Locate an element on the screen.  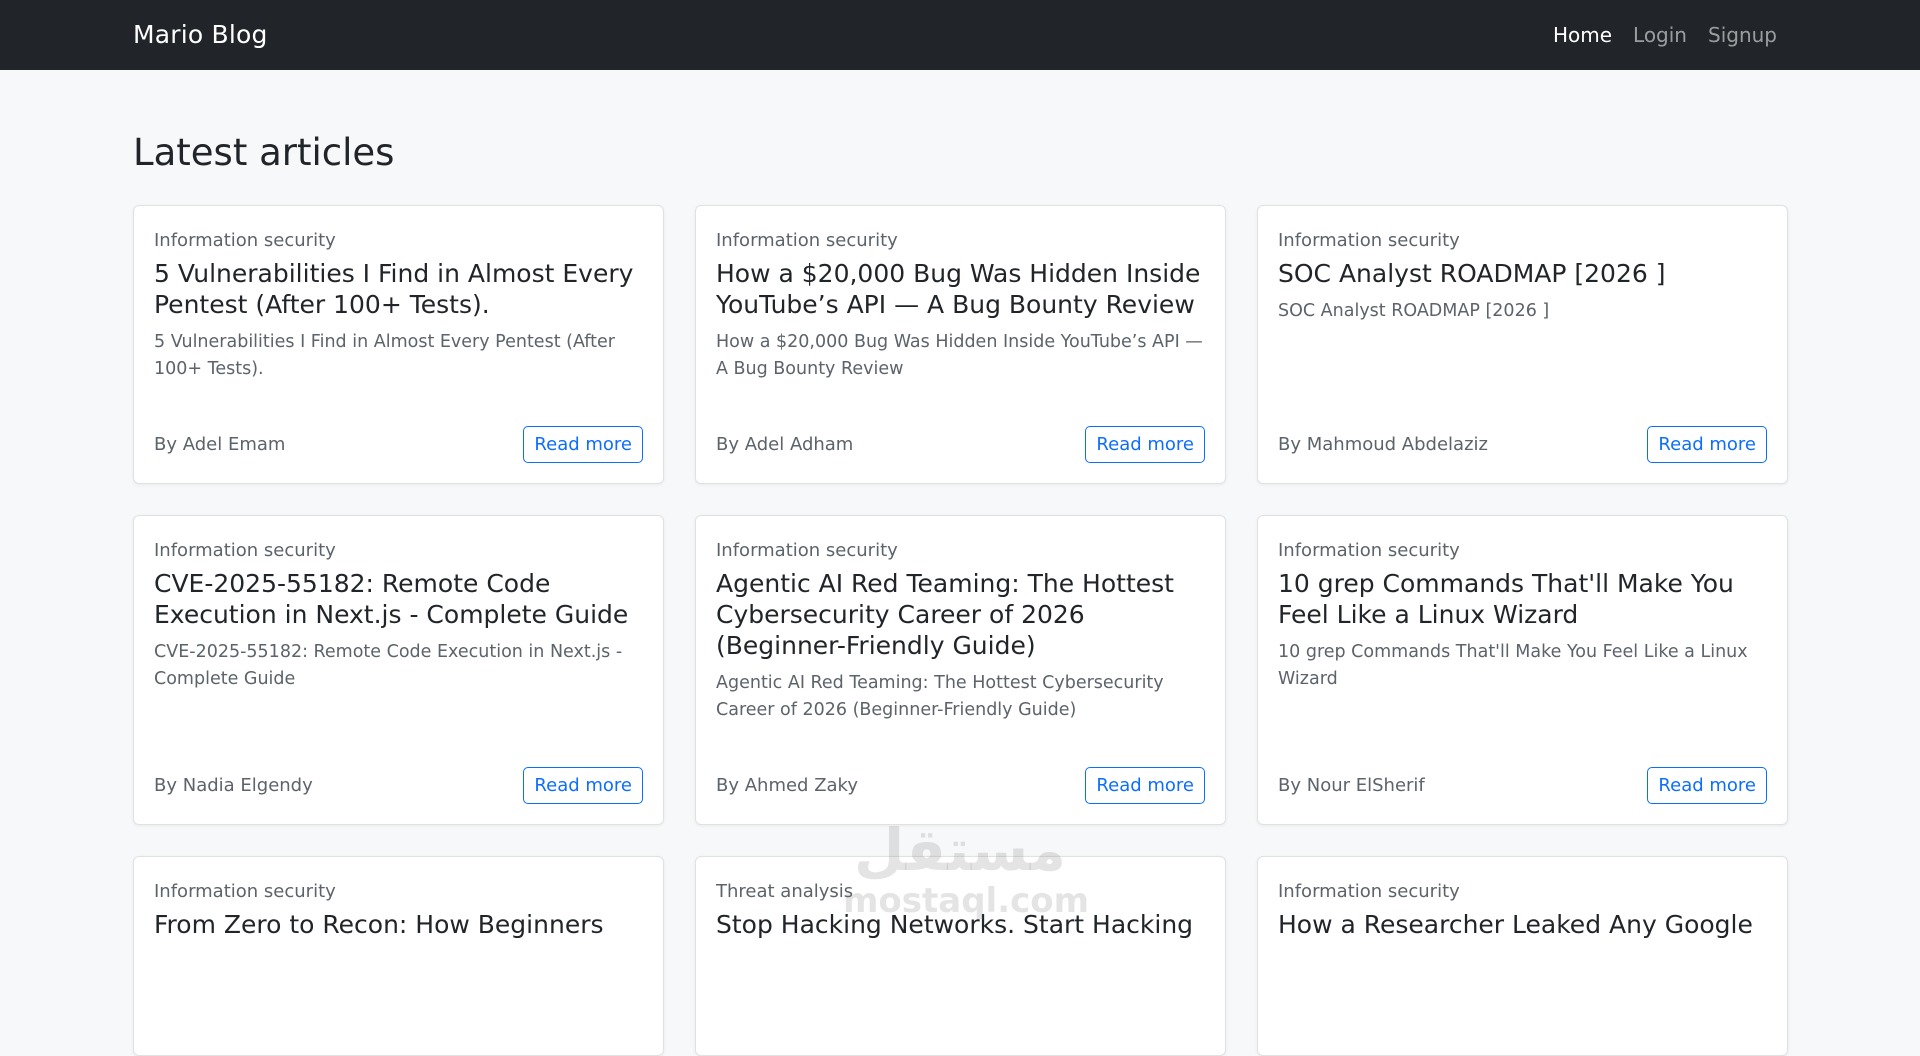
article-summary: SOC Analyst ROADMAP [2026 ] is located at coordinates (1414, 311).